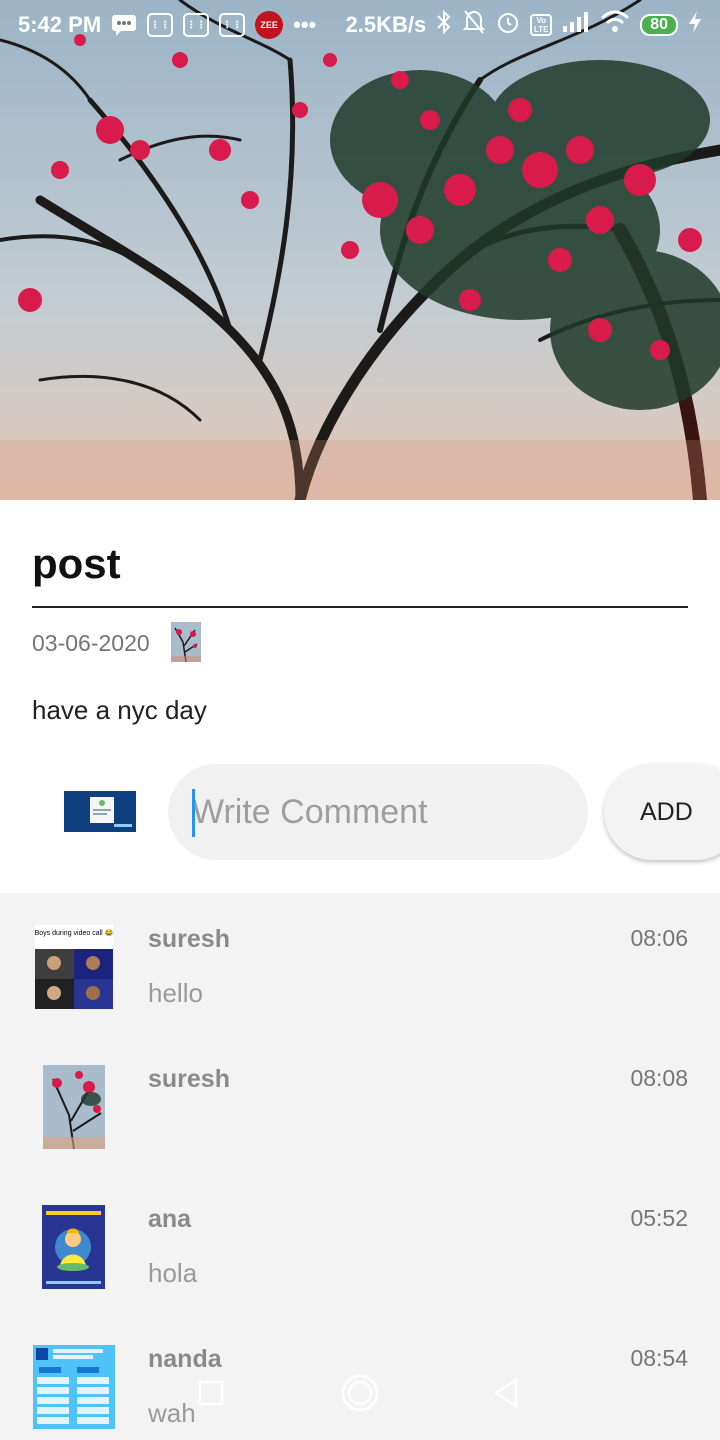 This screenshot has height=1440, width=720. What do you see at coordinates (305, 24) in the screenshot?
I see `more-icon: •••` at bounding box center [305, 24].